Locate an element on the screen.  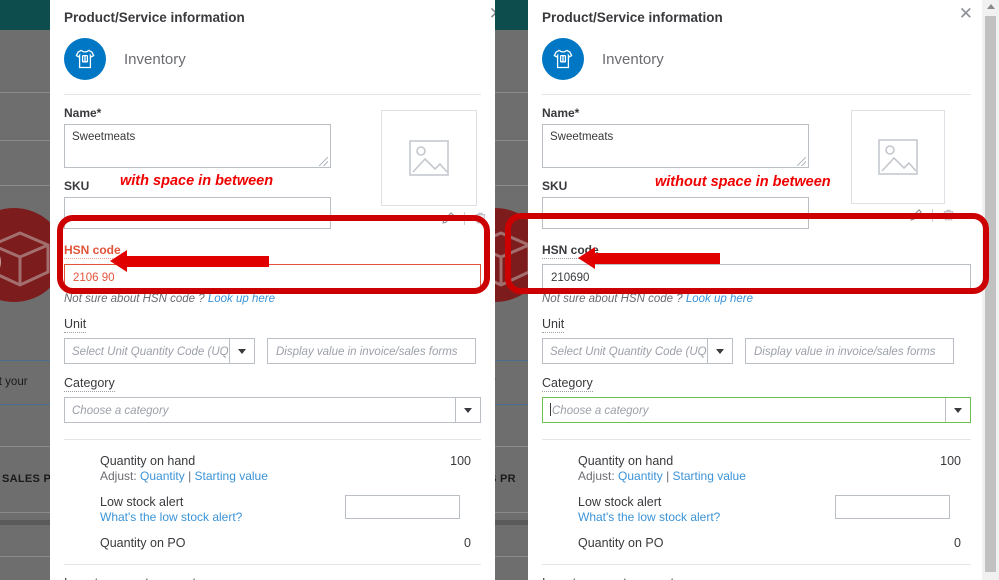
background-left-strip: hat your SALES PR is located at coordinates (25, 290).